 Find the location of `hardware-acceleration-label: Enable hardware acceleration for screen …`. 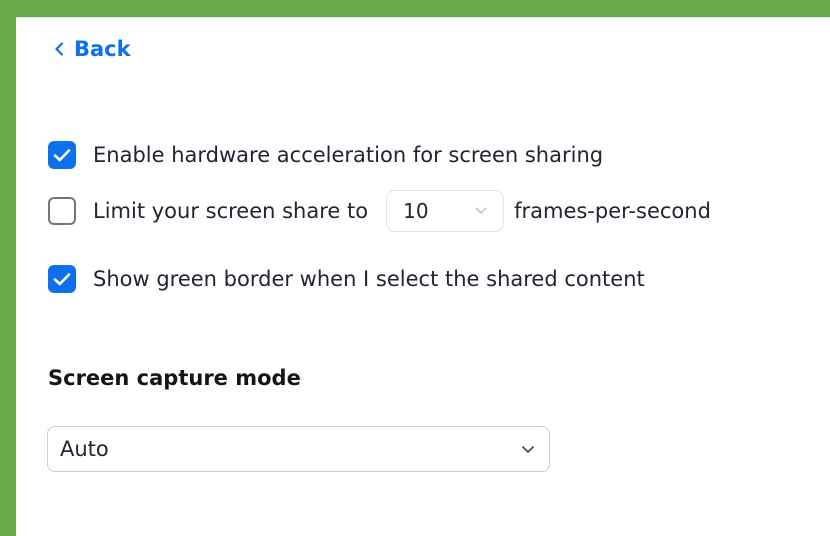

hardware-acceleration-label: Enable hardware acceleration for screen … is located at coordinates (348, 155).